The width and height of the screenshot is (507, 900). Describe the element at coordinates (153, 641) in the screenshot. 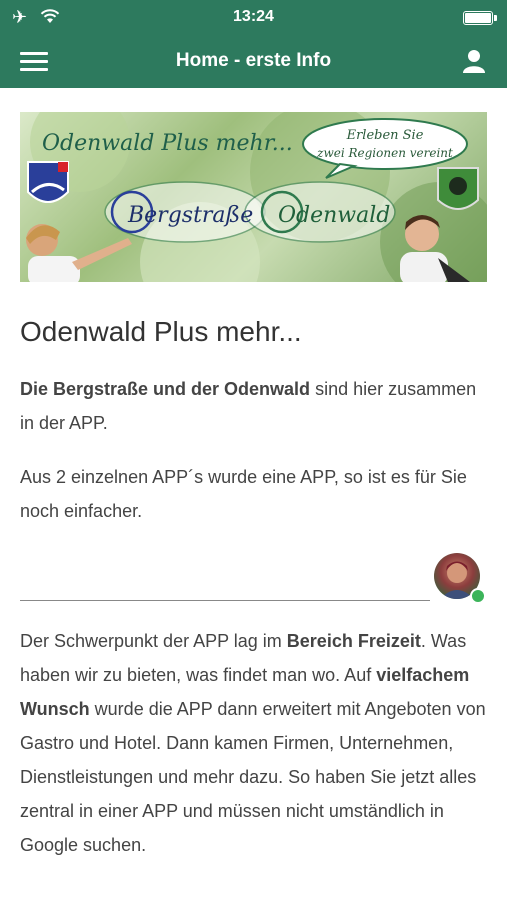

I see `p3-text-a: Der Schwerpunkt der APP lag im` at that location.